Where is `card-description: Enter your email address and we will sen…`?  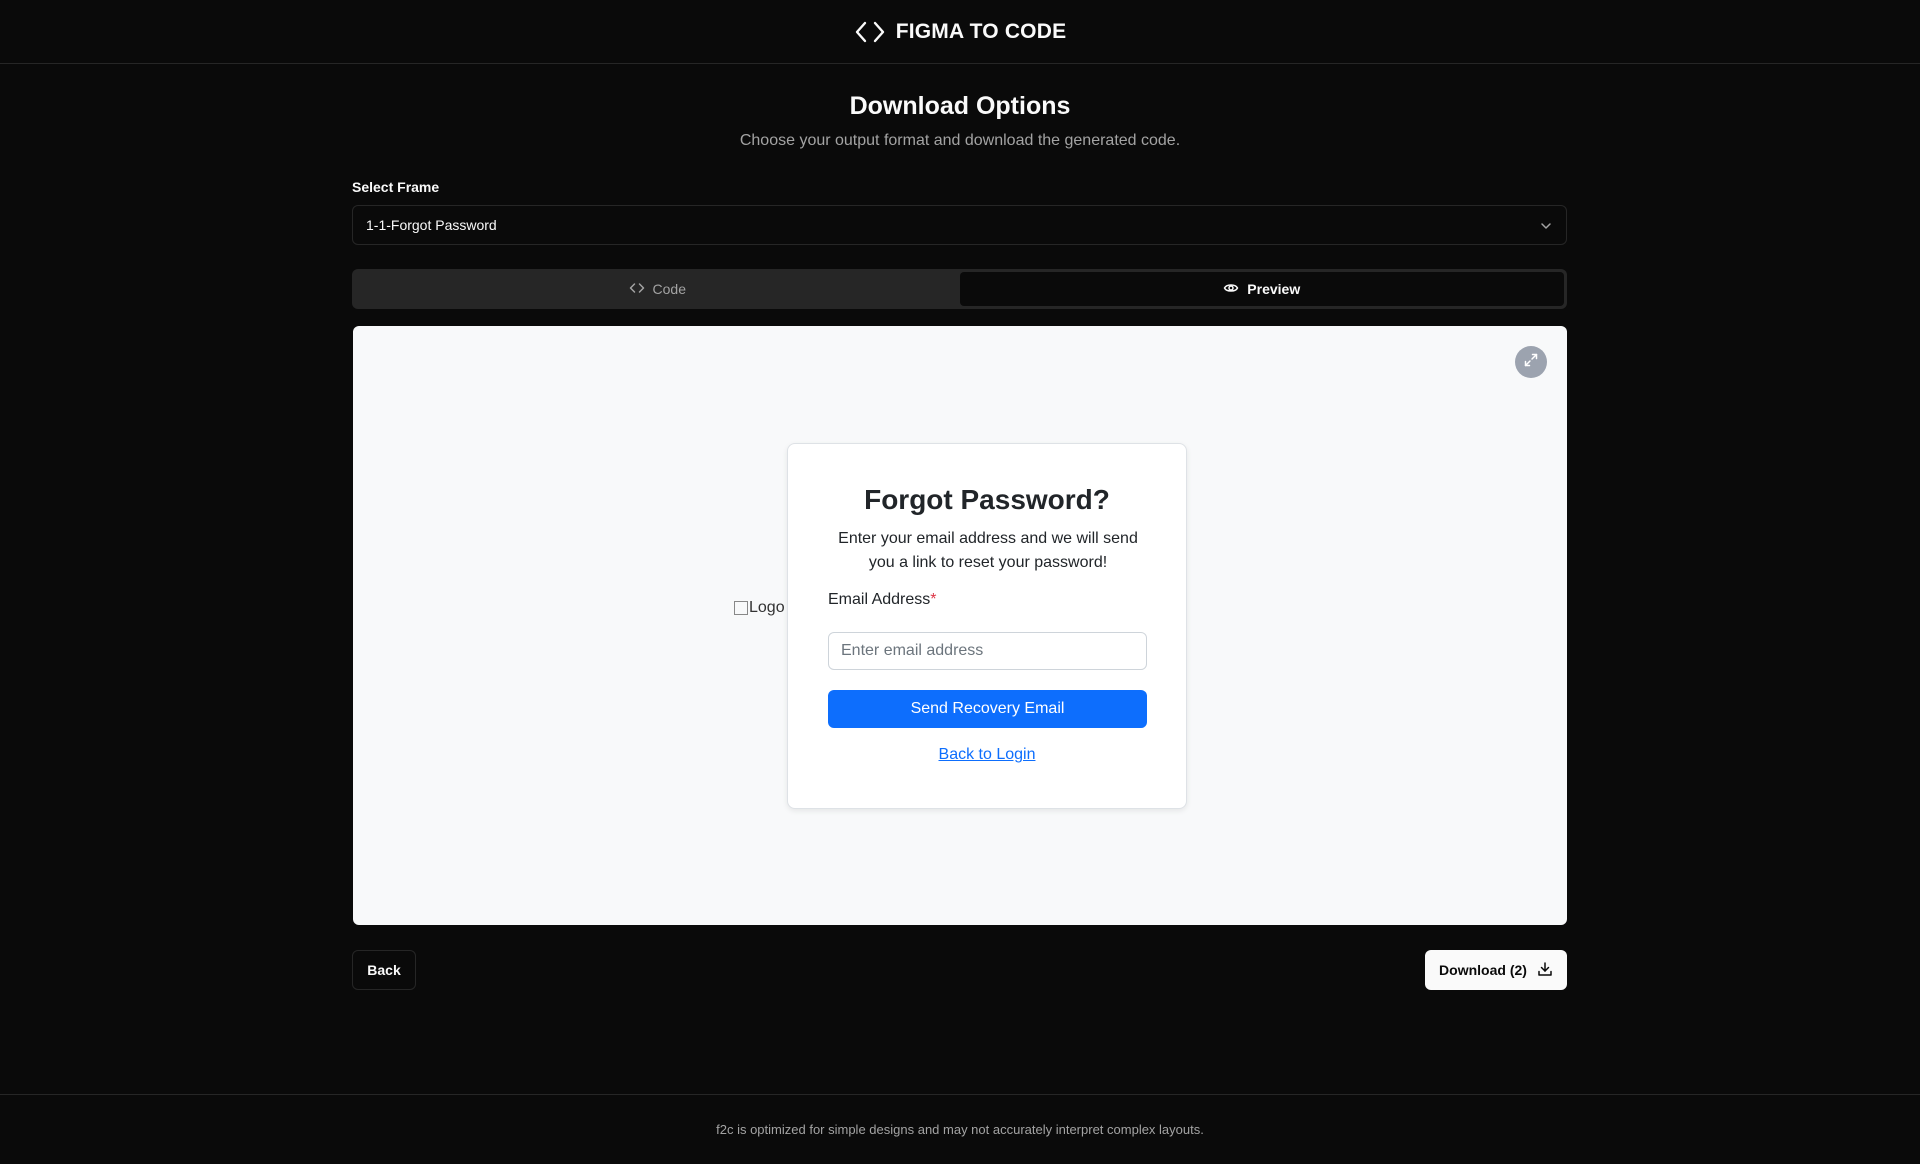
card-description: Enter your email address and we will sen… is located at coordinates (988, 550).